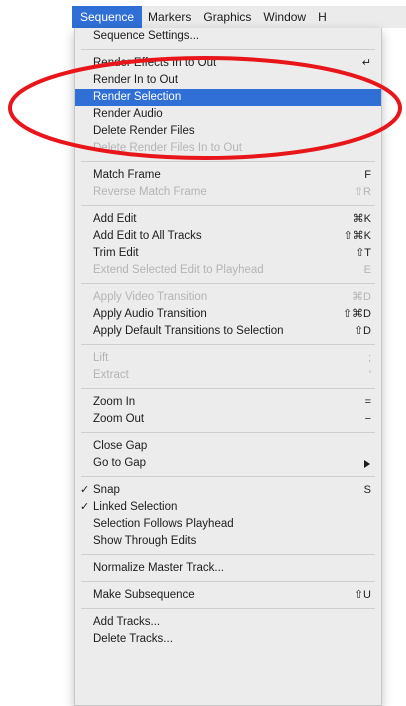  Describe the element at coordinates (362, 595) in the screenshot. I see `menu-item-shortcut: ⇧U` at that location.